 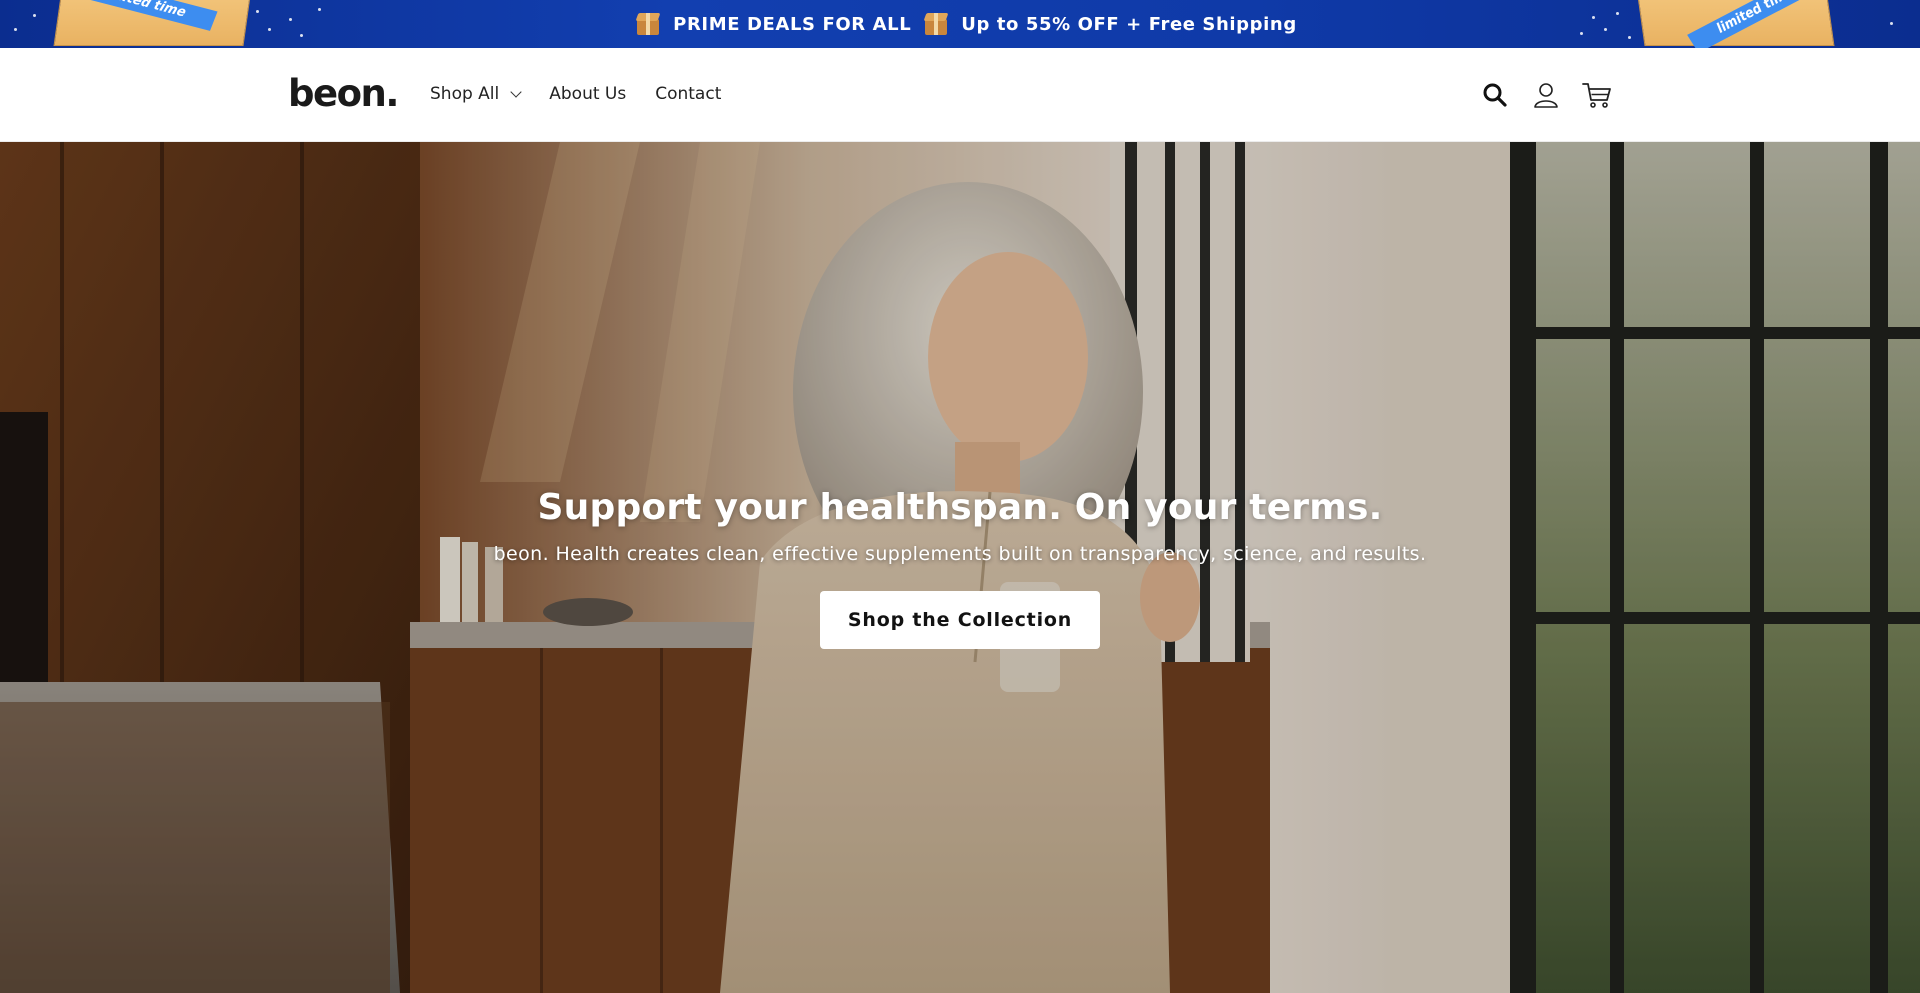 I want to click on chevron-down-icon, so click(x=516, y=91).